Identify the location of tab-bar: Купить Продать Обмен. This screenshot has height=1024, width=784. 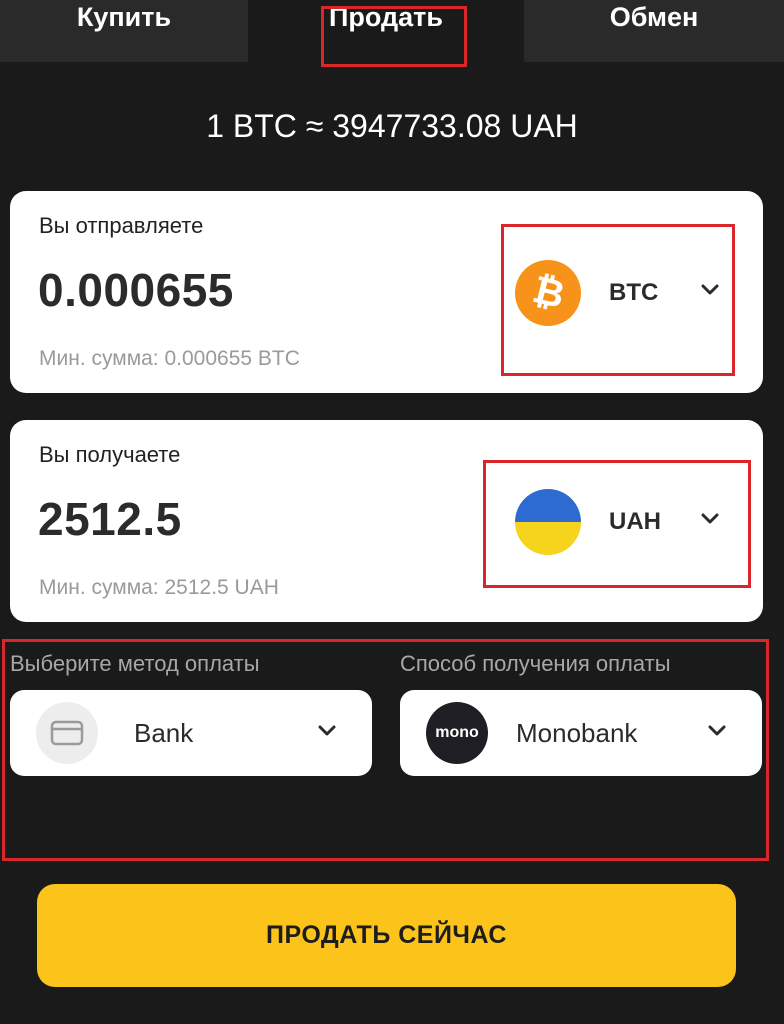
(392, 31).